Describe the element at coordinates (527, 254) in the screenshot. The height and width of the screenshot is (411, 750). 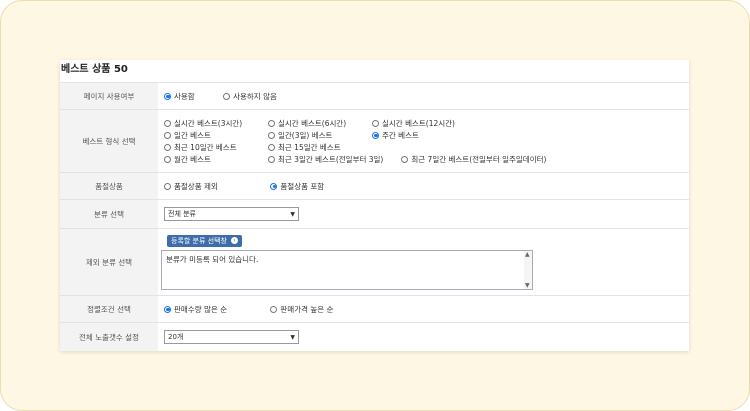
I see `scroll-up-icon: ▲` at that location.